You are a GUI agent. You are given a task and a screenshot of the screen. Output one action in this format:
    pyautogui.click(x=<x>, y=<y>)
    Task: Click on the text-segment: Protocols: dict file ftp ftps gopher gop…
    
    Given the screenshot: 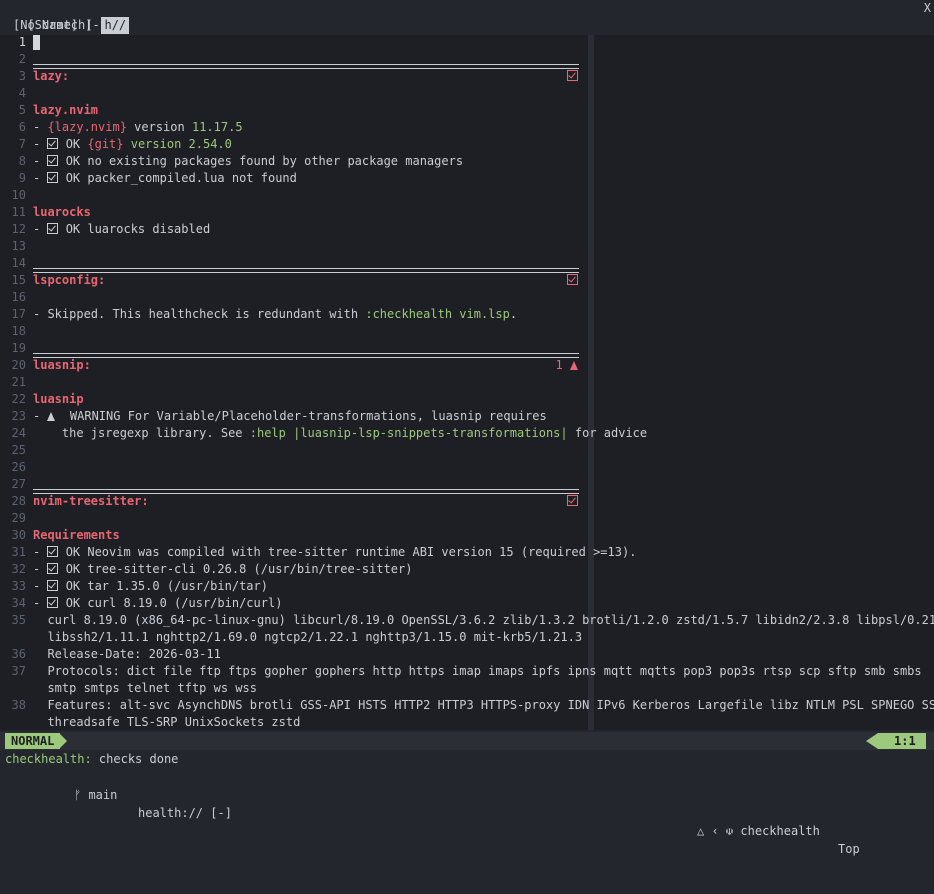 What is the action you would take?
    pyautogui.click(x=477, y=671)
    